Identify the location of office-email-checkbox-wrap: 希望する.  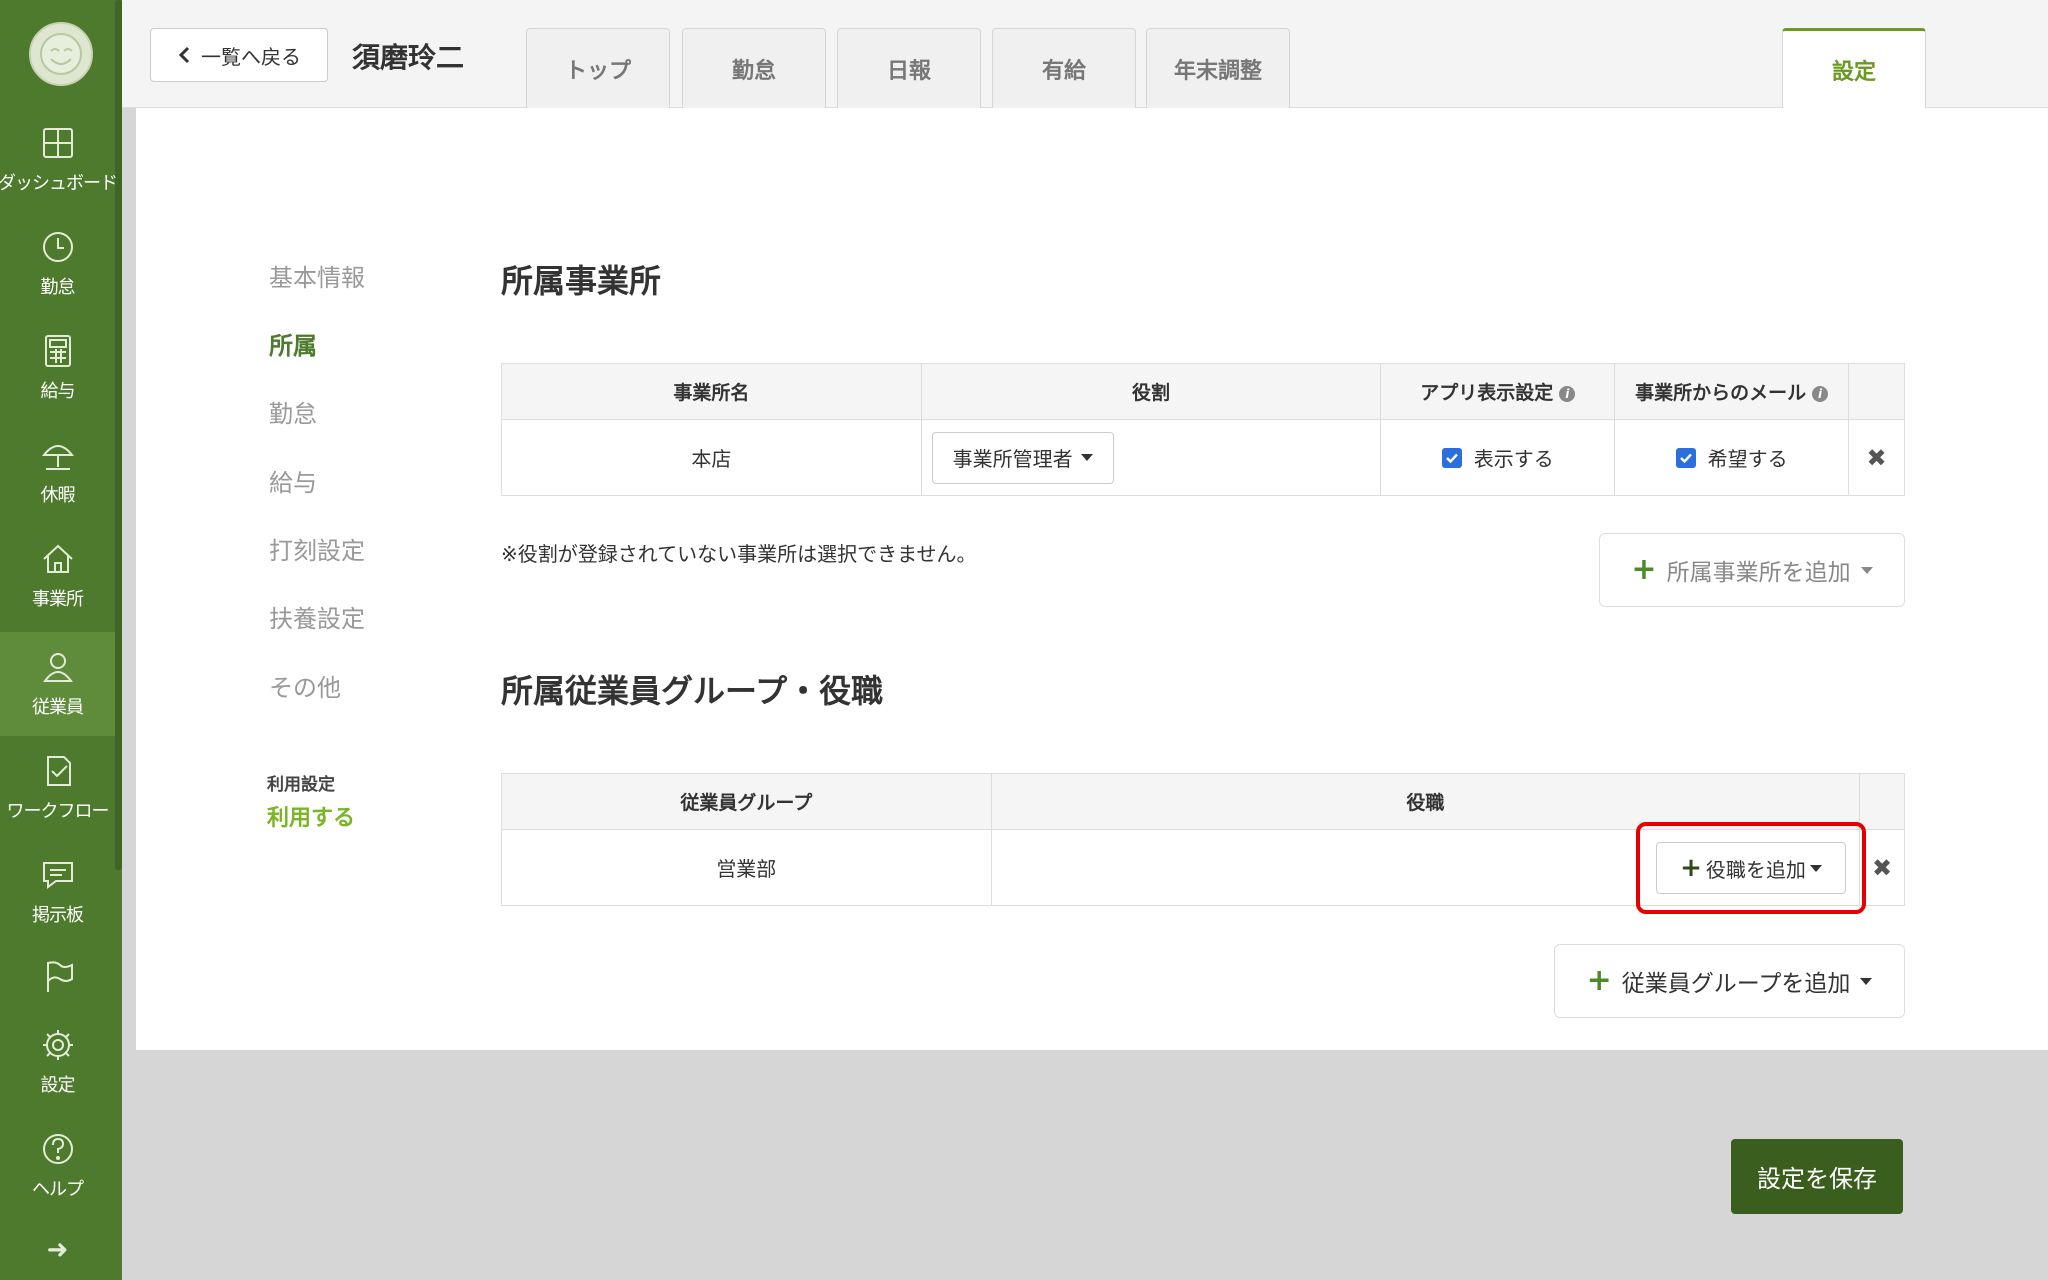
(1731, 457).